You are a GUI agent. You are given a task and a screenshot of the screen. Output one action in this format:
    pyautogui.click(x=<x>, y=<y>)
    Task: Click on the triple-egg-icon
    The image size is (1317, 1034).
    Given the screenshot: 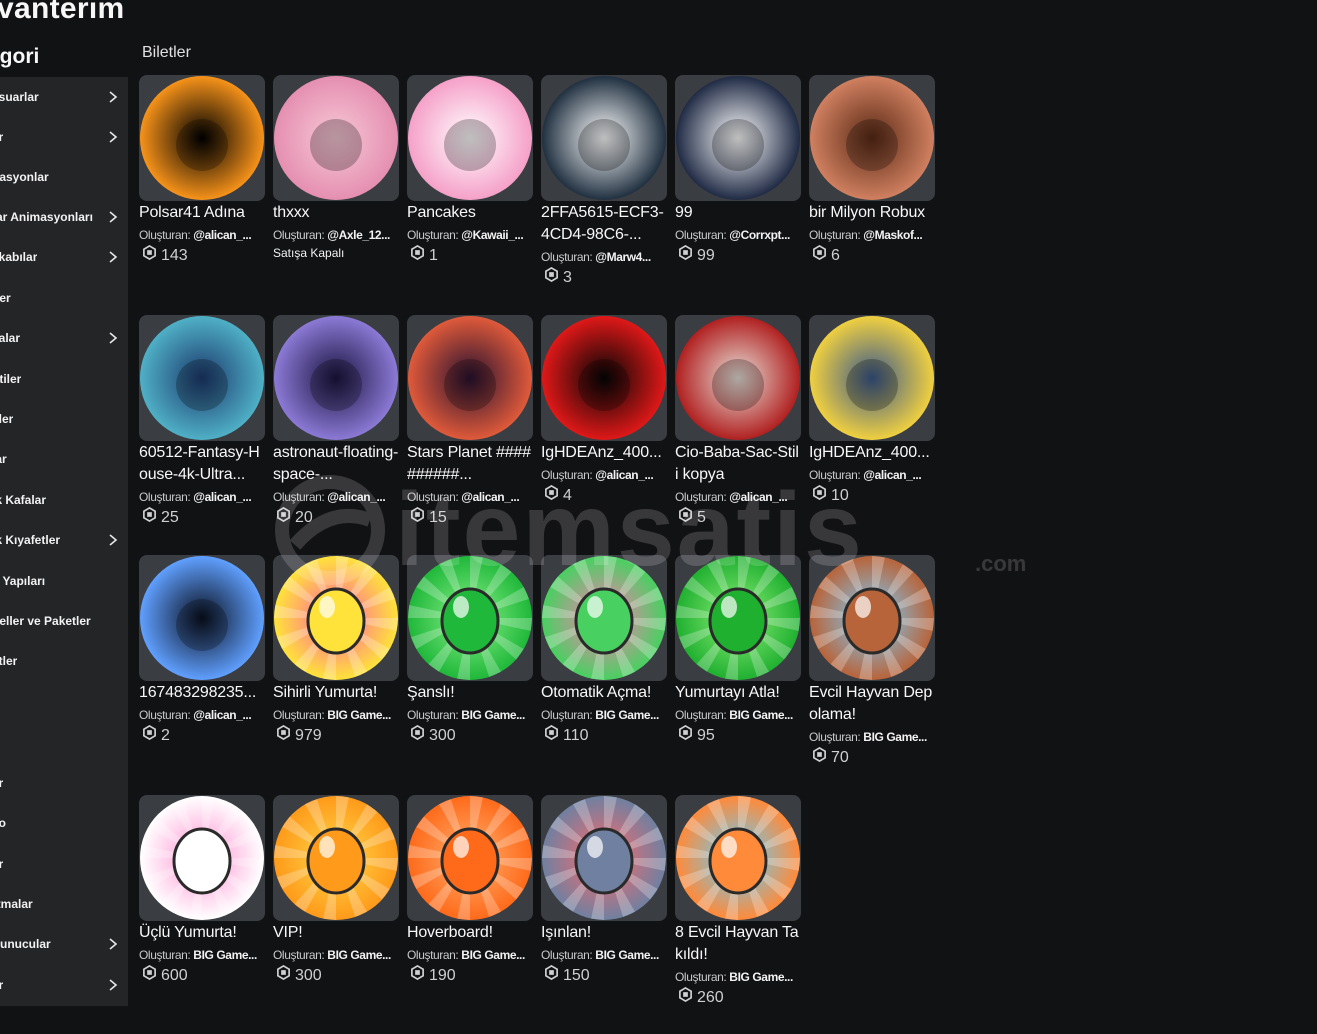 What is the action you would take?
    pyautogui.click(x=202, y=858)
    